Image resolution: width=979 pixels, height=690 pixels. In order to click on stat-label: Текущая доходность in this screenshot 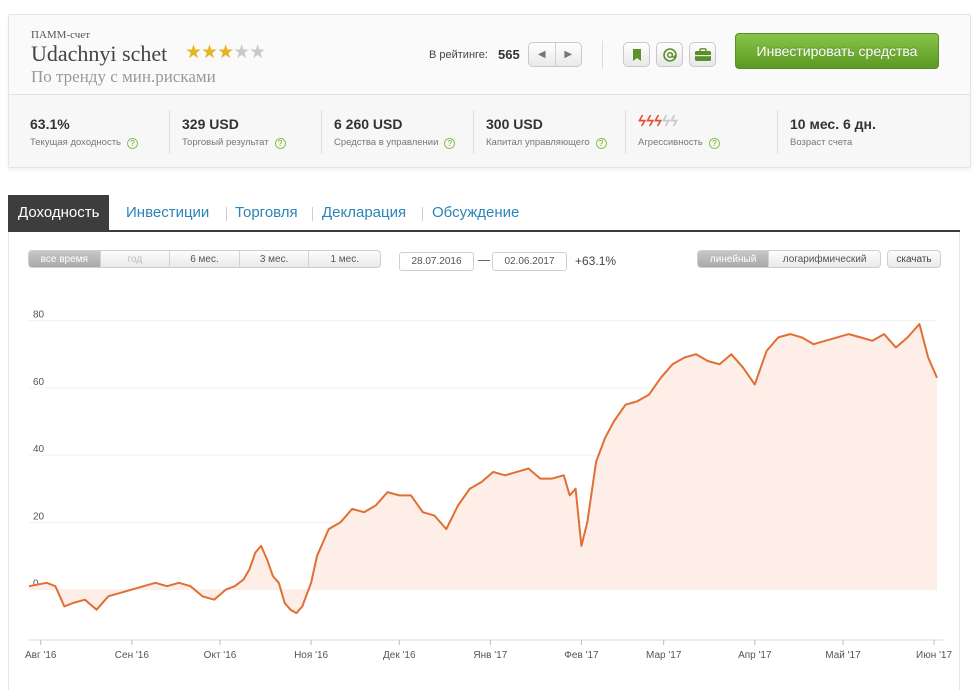, I will do `click(76, 142)`.